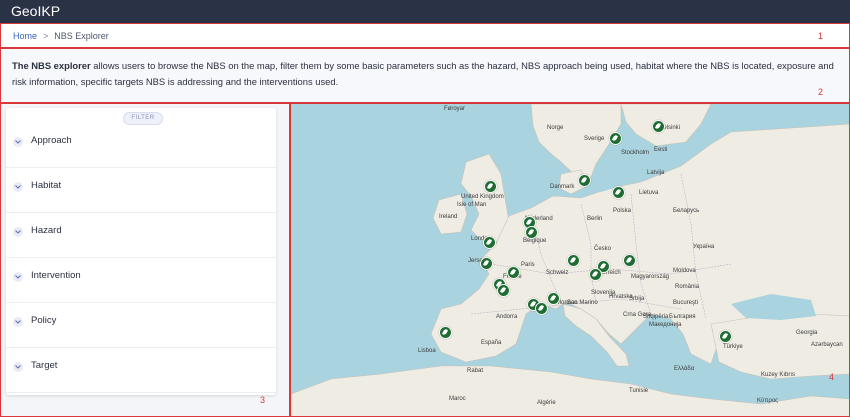 The height and width of the screenshot is (417, 850). What do you see at coordinates (639, 391) in the screenshot?
I see `map-label: Tunisie` at bounding box center [639, 391].